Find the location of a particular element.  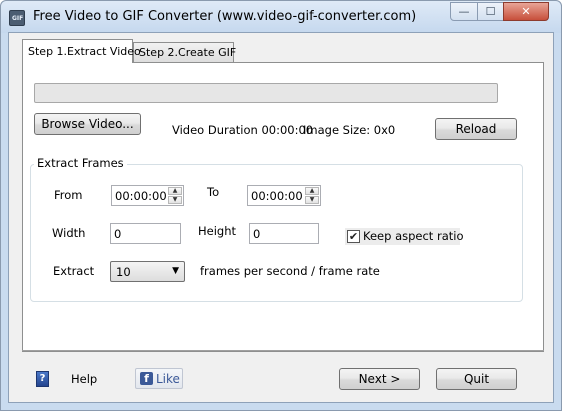

to-spin-down-icon: ▼ is located at coordinates (312, 200).